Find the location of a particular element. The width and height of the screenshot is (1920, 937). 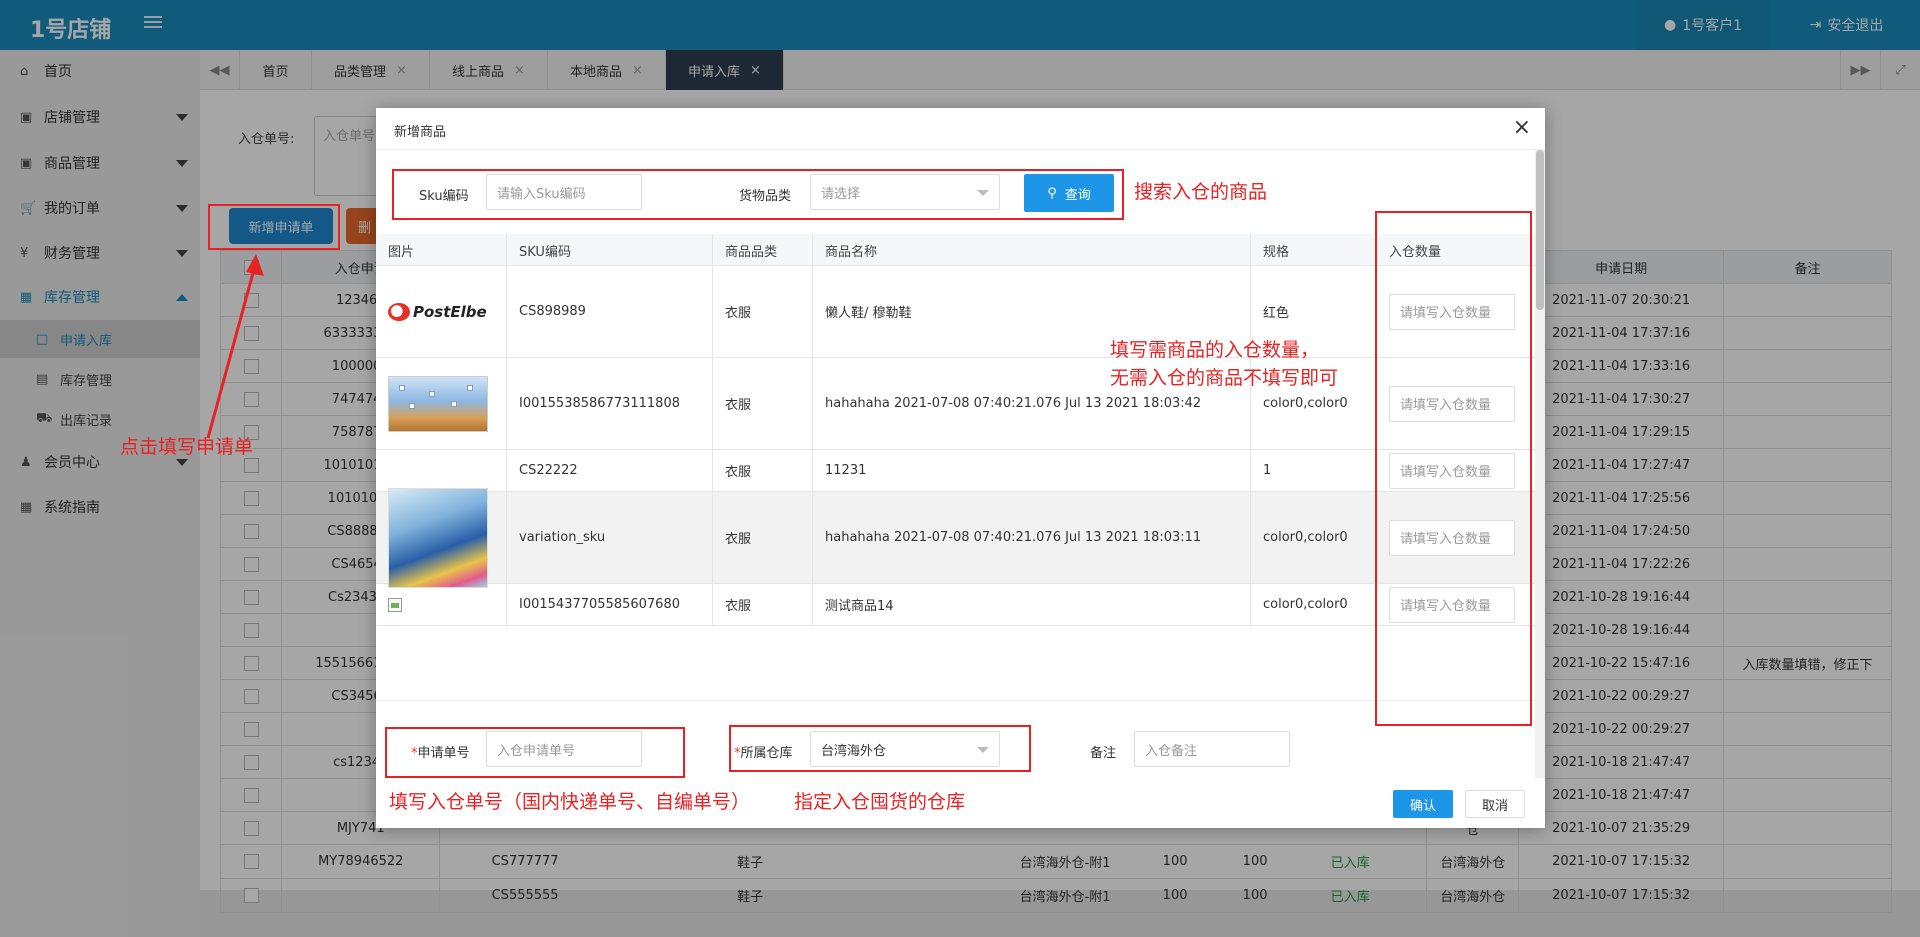

annotation-qty-text-2: 无需入仓的商品不填写即可 is located at coordinates (1224, 378).